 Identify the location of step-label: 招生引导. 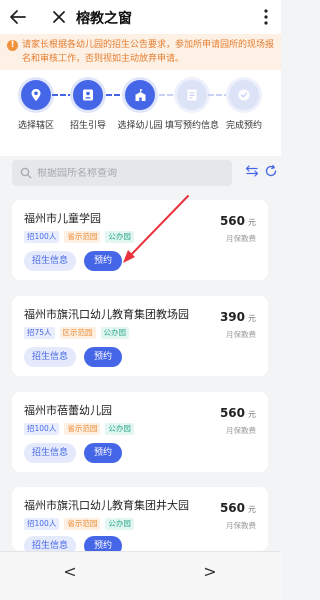
(87, 126).